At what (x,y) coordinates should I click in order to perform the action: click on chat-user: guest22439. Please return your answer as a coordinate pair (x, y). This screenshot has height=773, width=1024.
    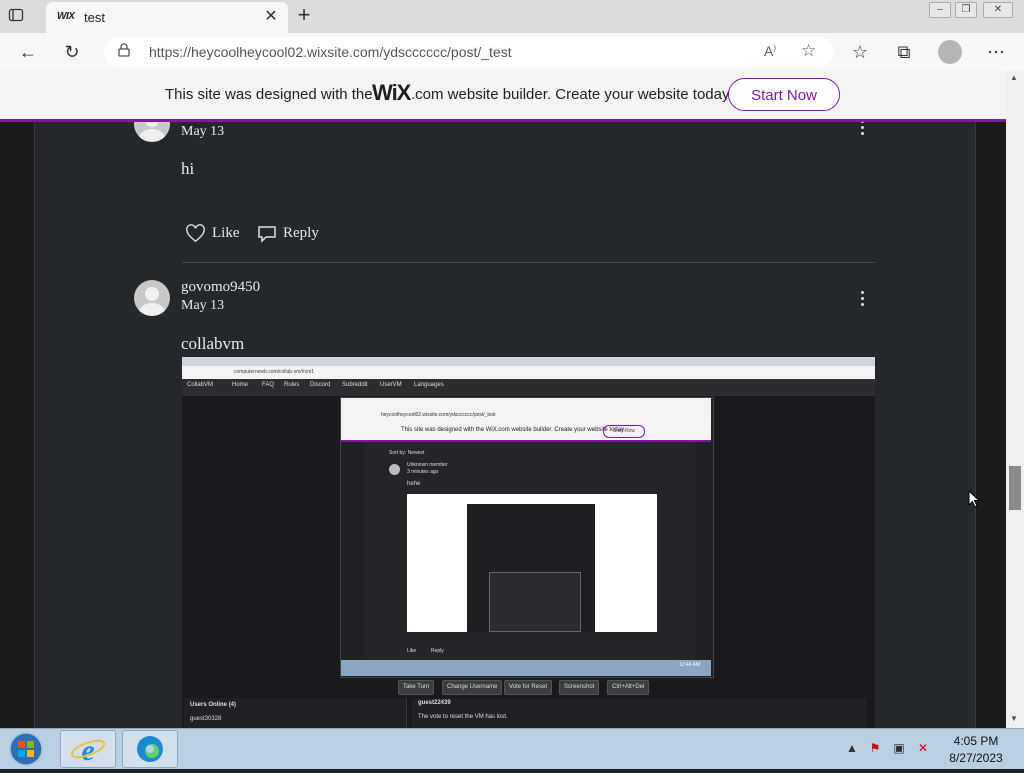
    Looking at the image, I should click on (434, 703).